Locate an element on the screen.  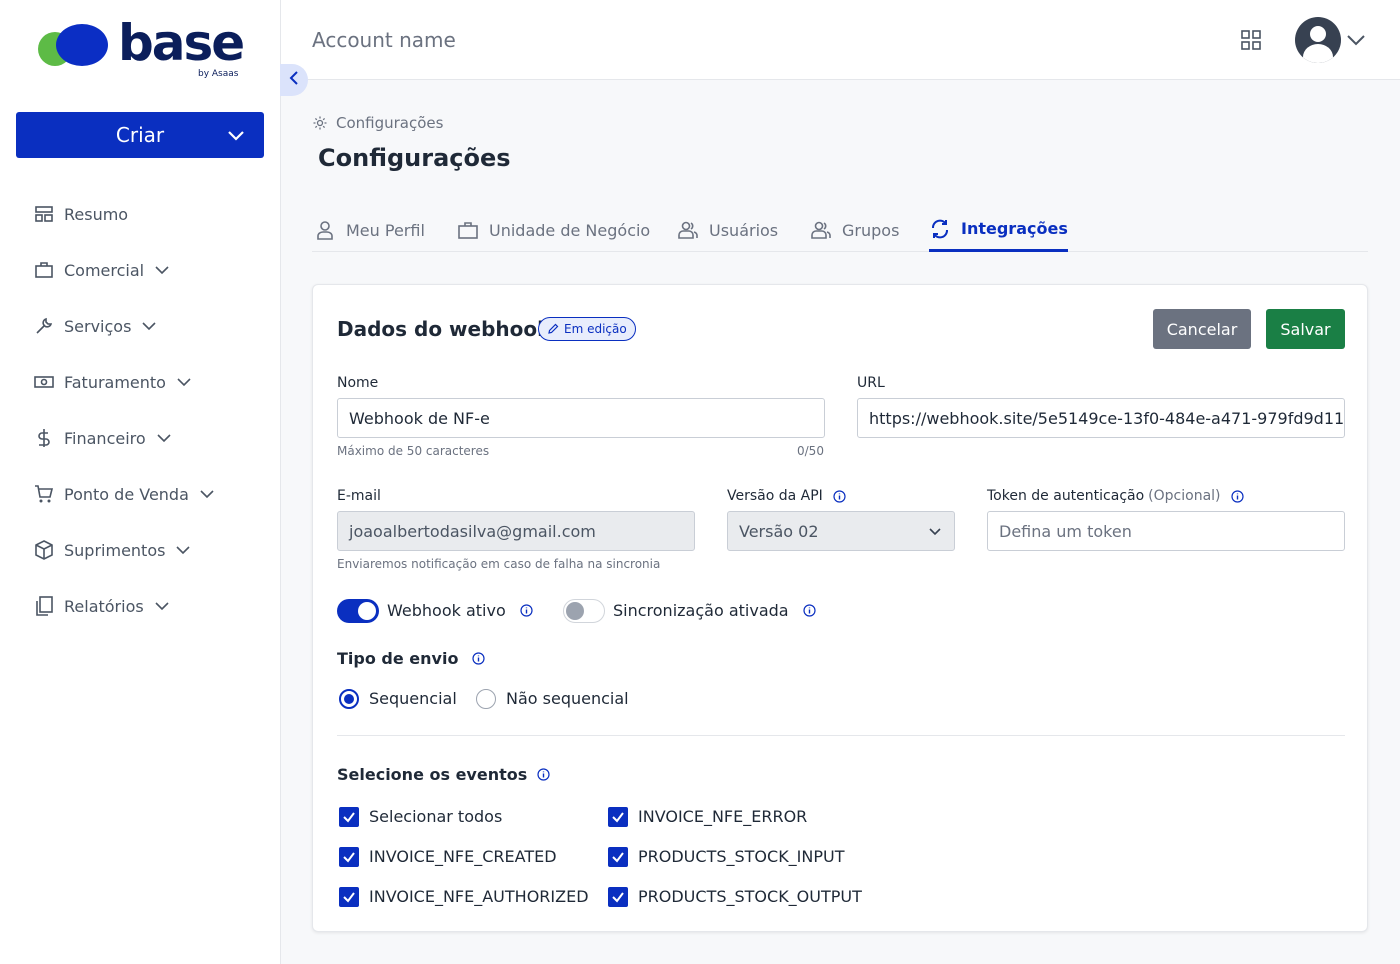
checkbox-label: PRODUCTS_STOCK_INPUT is located at coordinates (741, 856).